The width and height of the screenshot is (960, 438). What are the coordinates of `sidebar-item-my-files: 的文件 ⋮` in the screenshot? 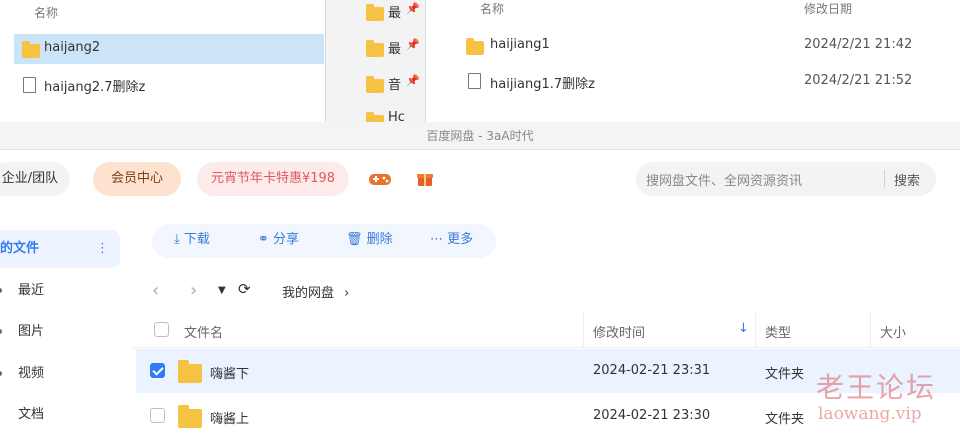 It's located at (60, 249).